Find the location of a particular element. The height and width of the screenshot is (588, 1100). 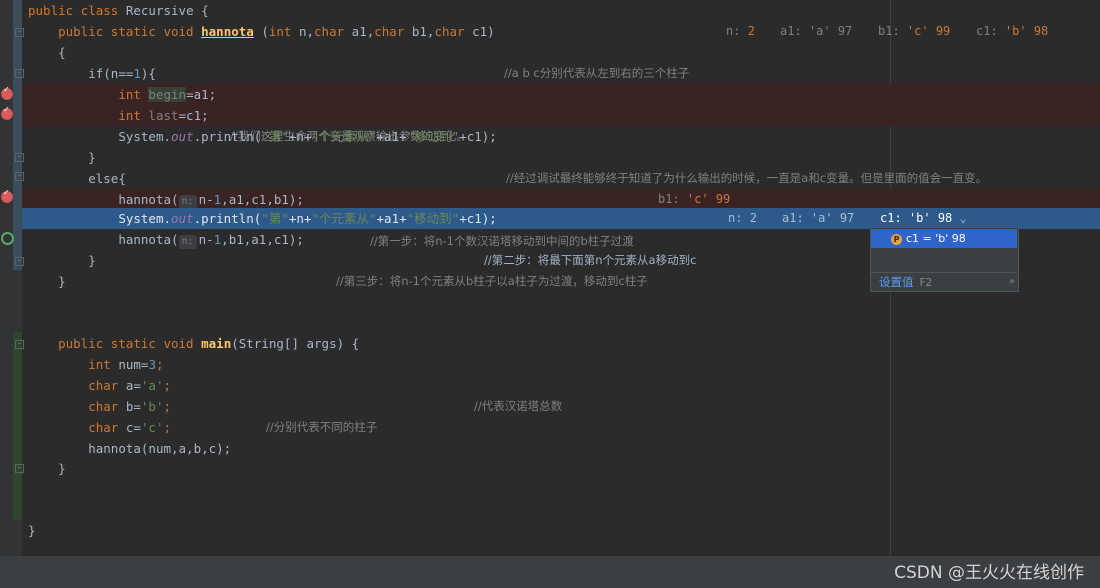

code-line: char b='b'; is located at coordinates (561, 406).